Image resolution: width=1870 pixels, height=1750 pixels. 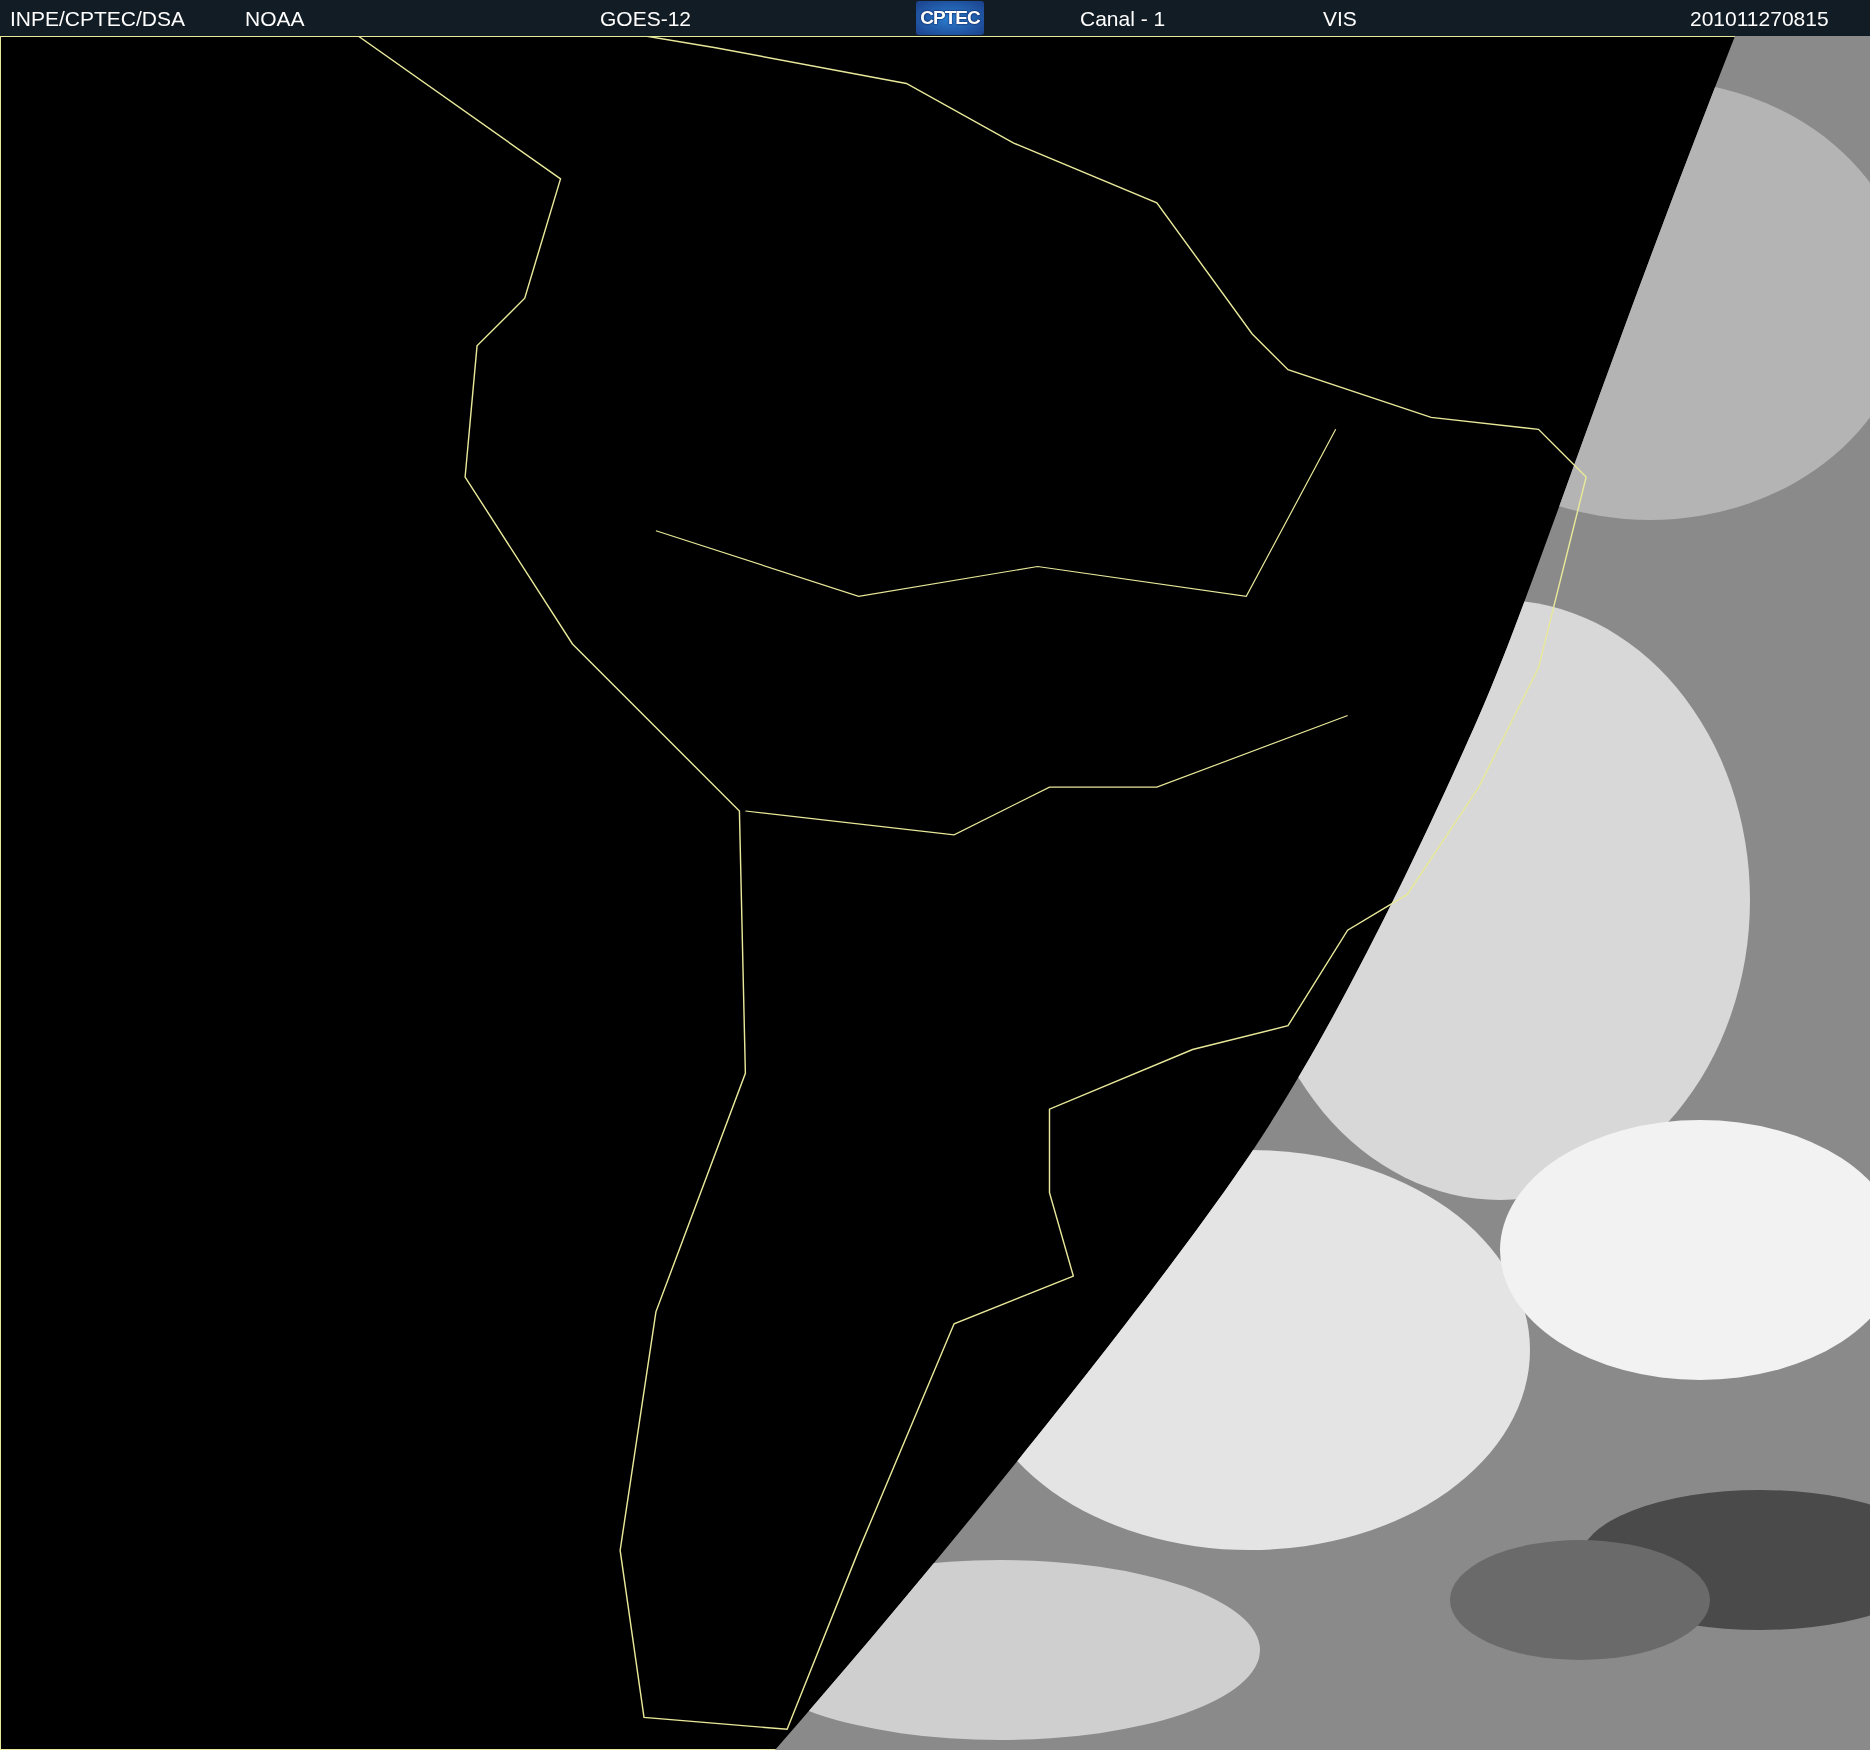 What do you see at coordinates (950, 18) in the screenshot?
I see `logo: CPTEC` at bounding box center [950, 18].